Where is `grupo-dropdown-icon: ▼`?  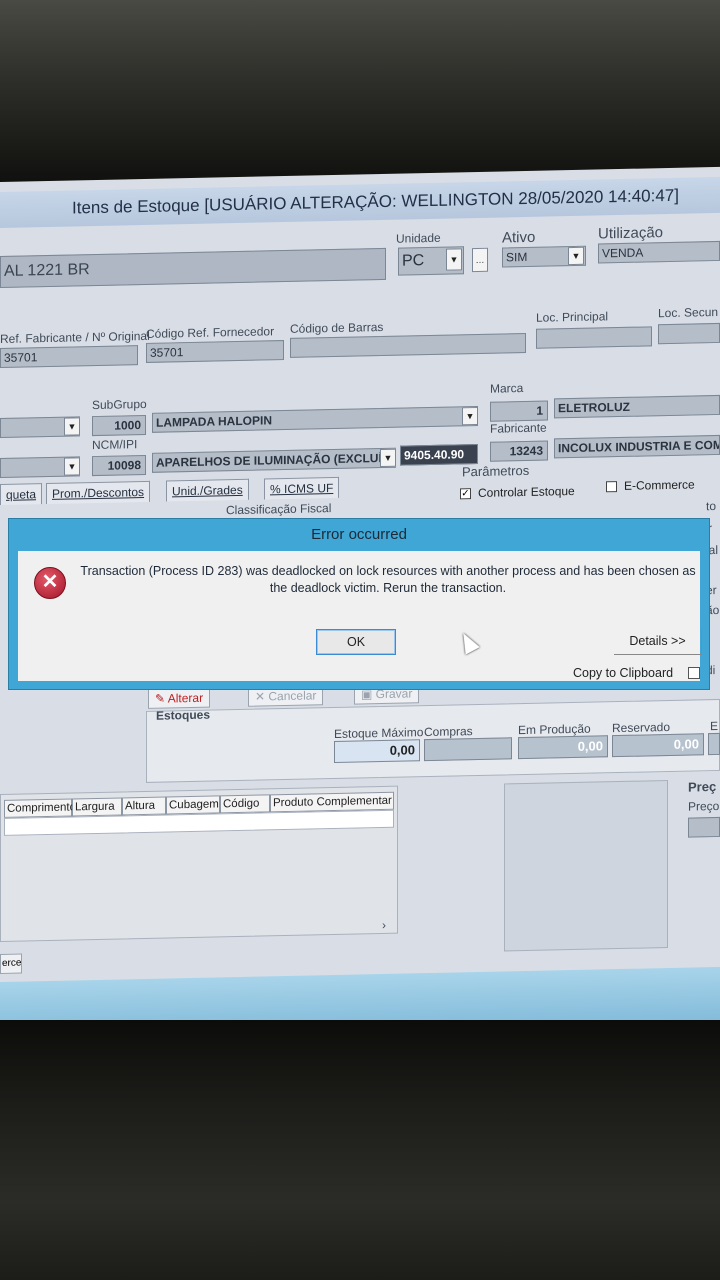 grupo-dropdown-icon: ▼ is located at coordinates (72, 426).